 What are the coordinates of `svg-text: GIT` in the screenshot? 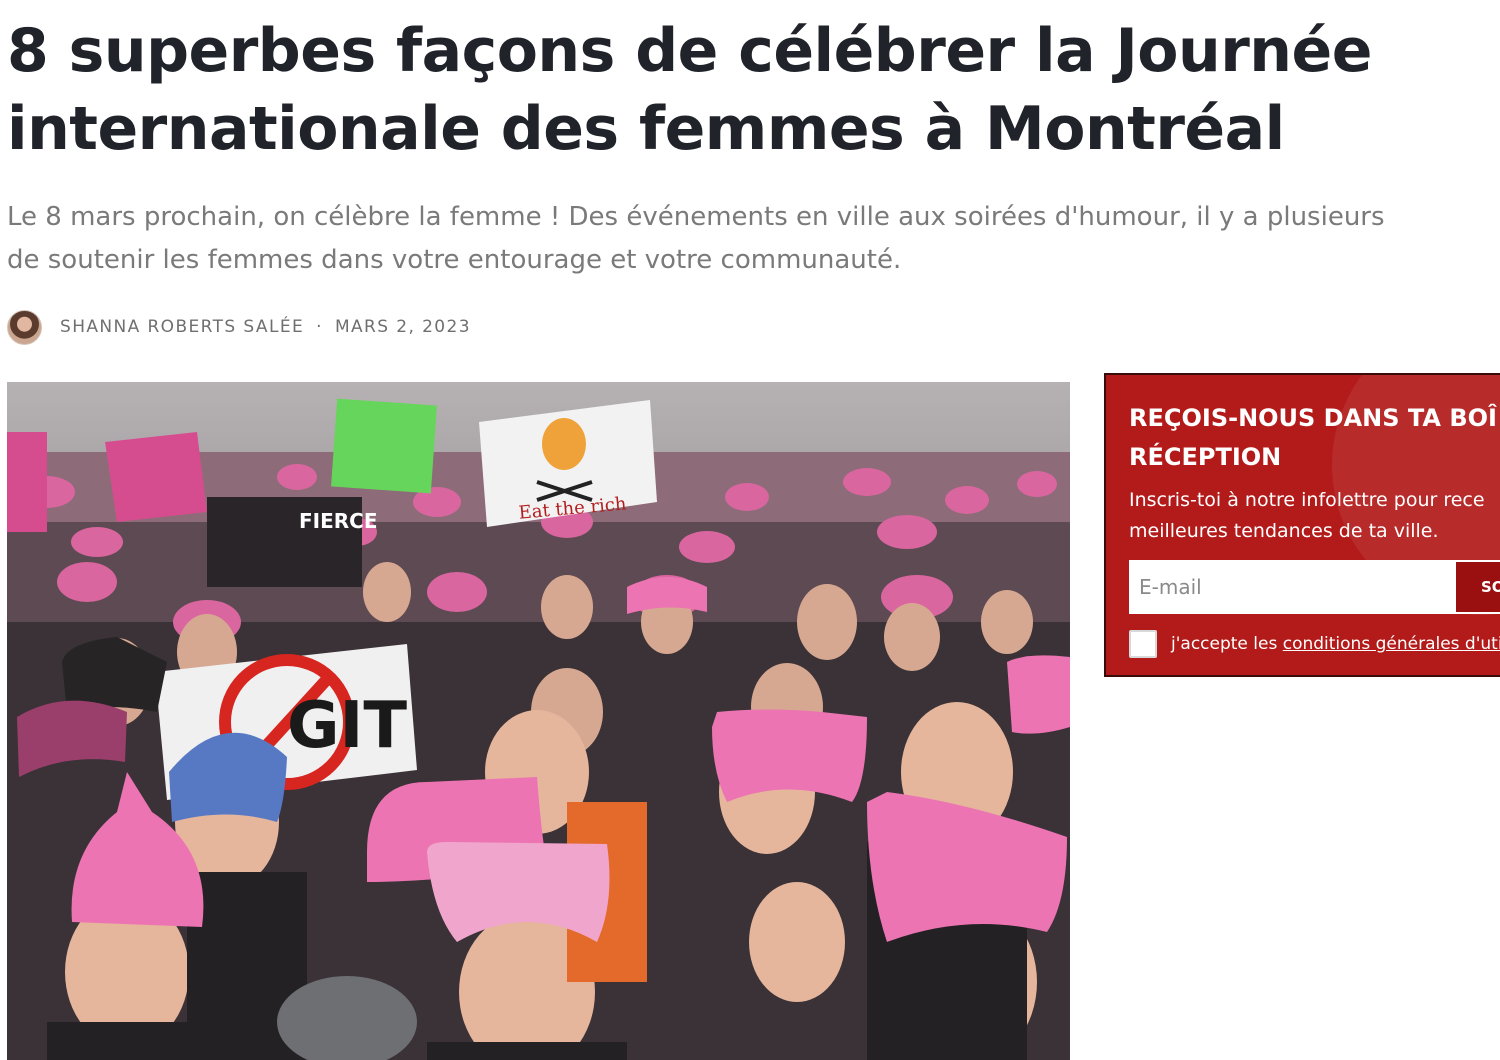 It's located at (347, 726).